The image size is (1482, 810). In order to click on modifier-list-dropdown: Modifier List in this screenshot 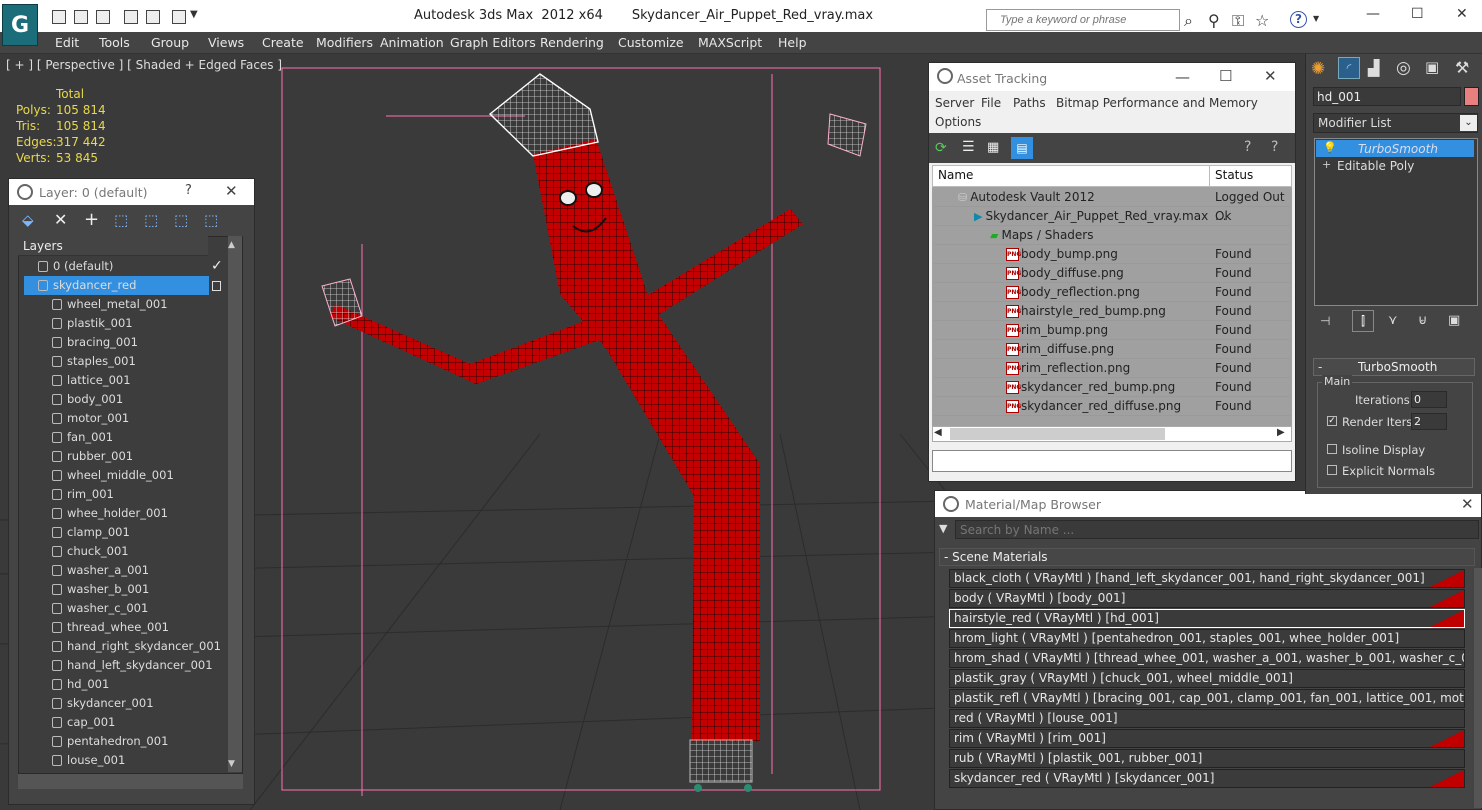, I will do `click(1395, 123)`.